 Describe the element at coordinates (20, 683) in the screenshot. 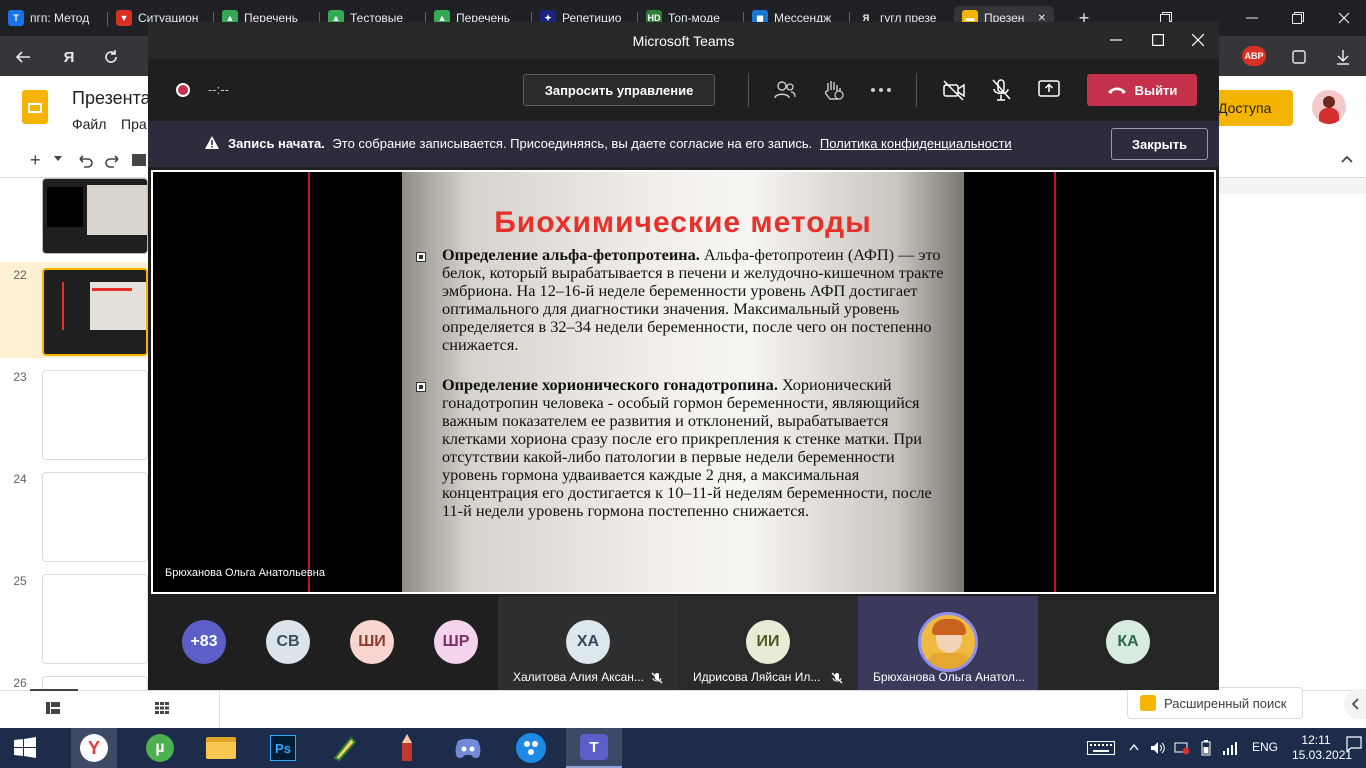

I see `slide-number: 26` at that location.